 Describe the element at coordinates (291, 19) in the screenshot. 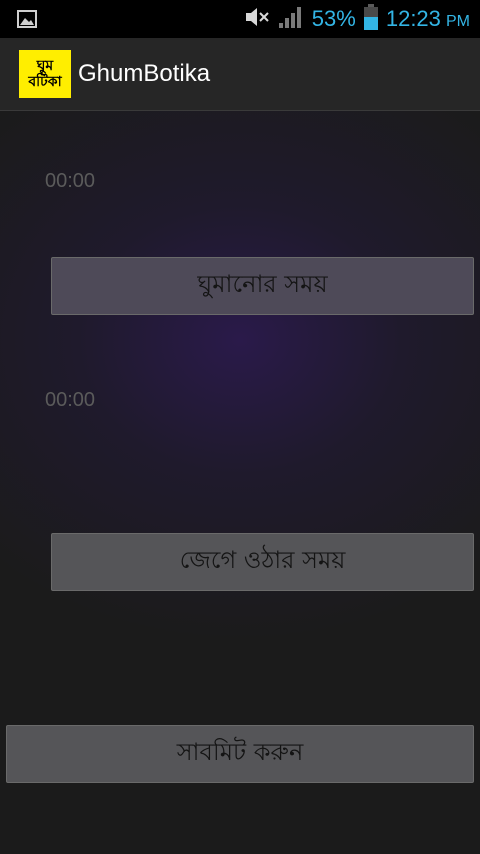

I see `signal-icon` at that location.